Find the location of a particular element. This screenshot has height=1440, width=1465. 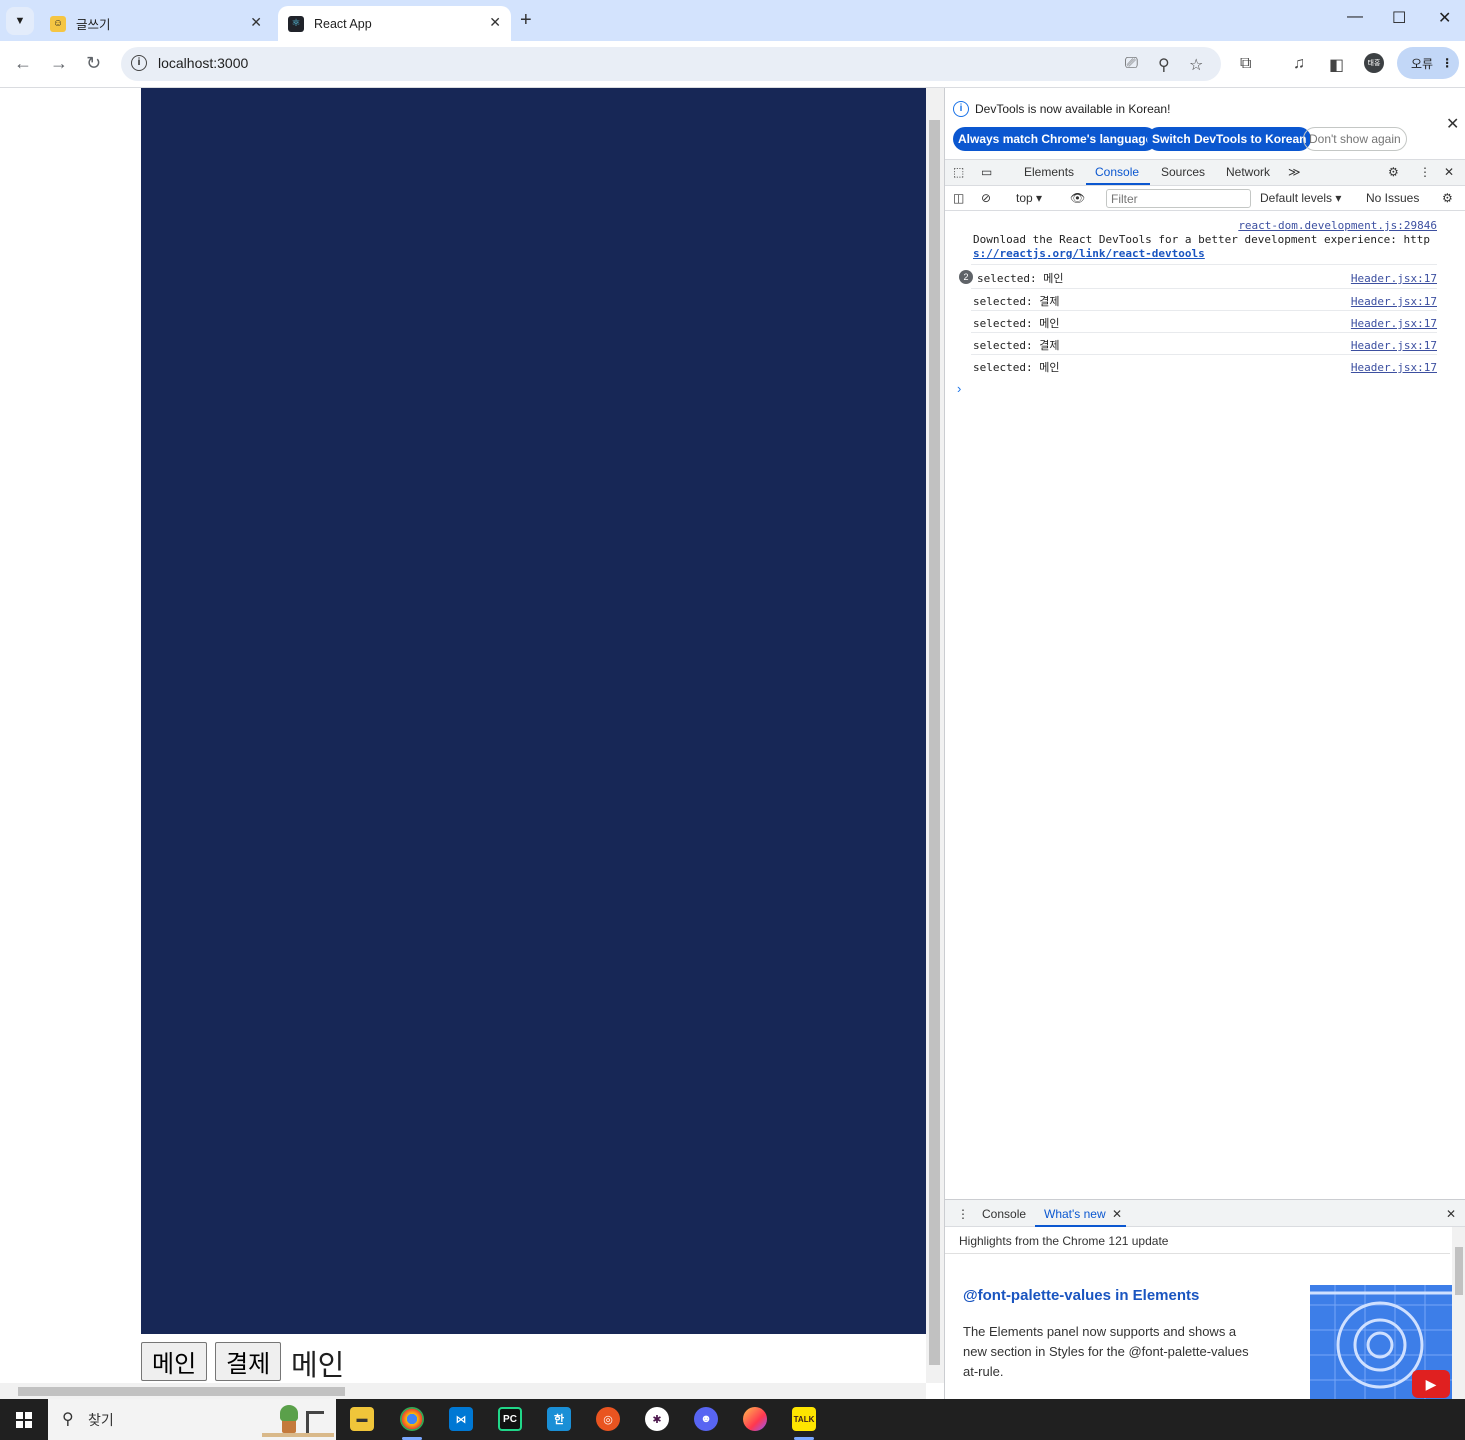

extensions-icon: ⧉ is located at coordinates (1245, 64).